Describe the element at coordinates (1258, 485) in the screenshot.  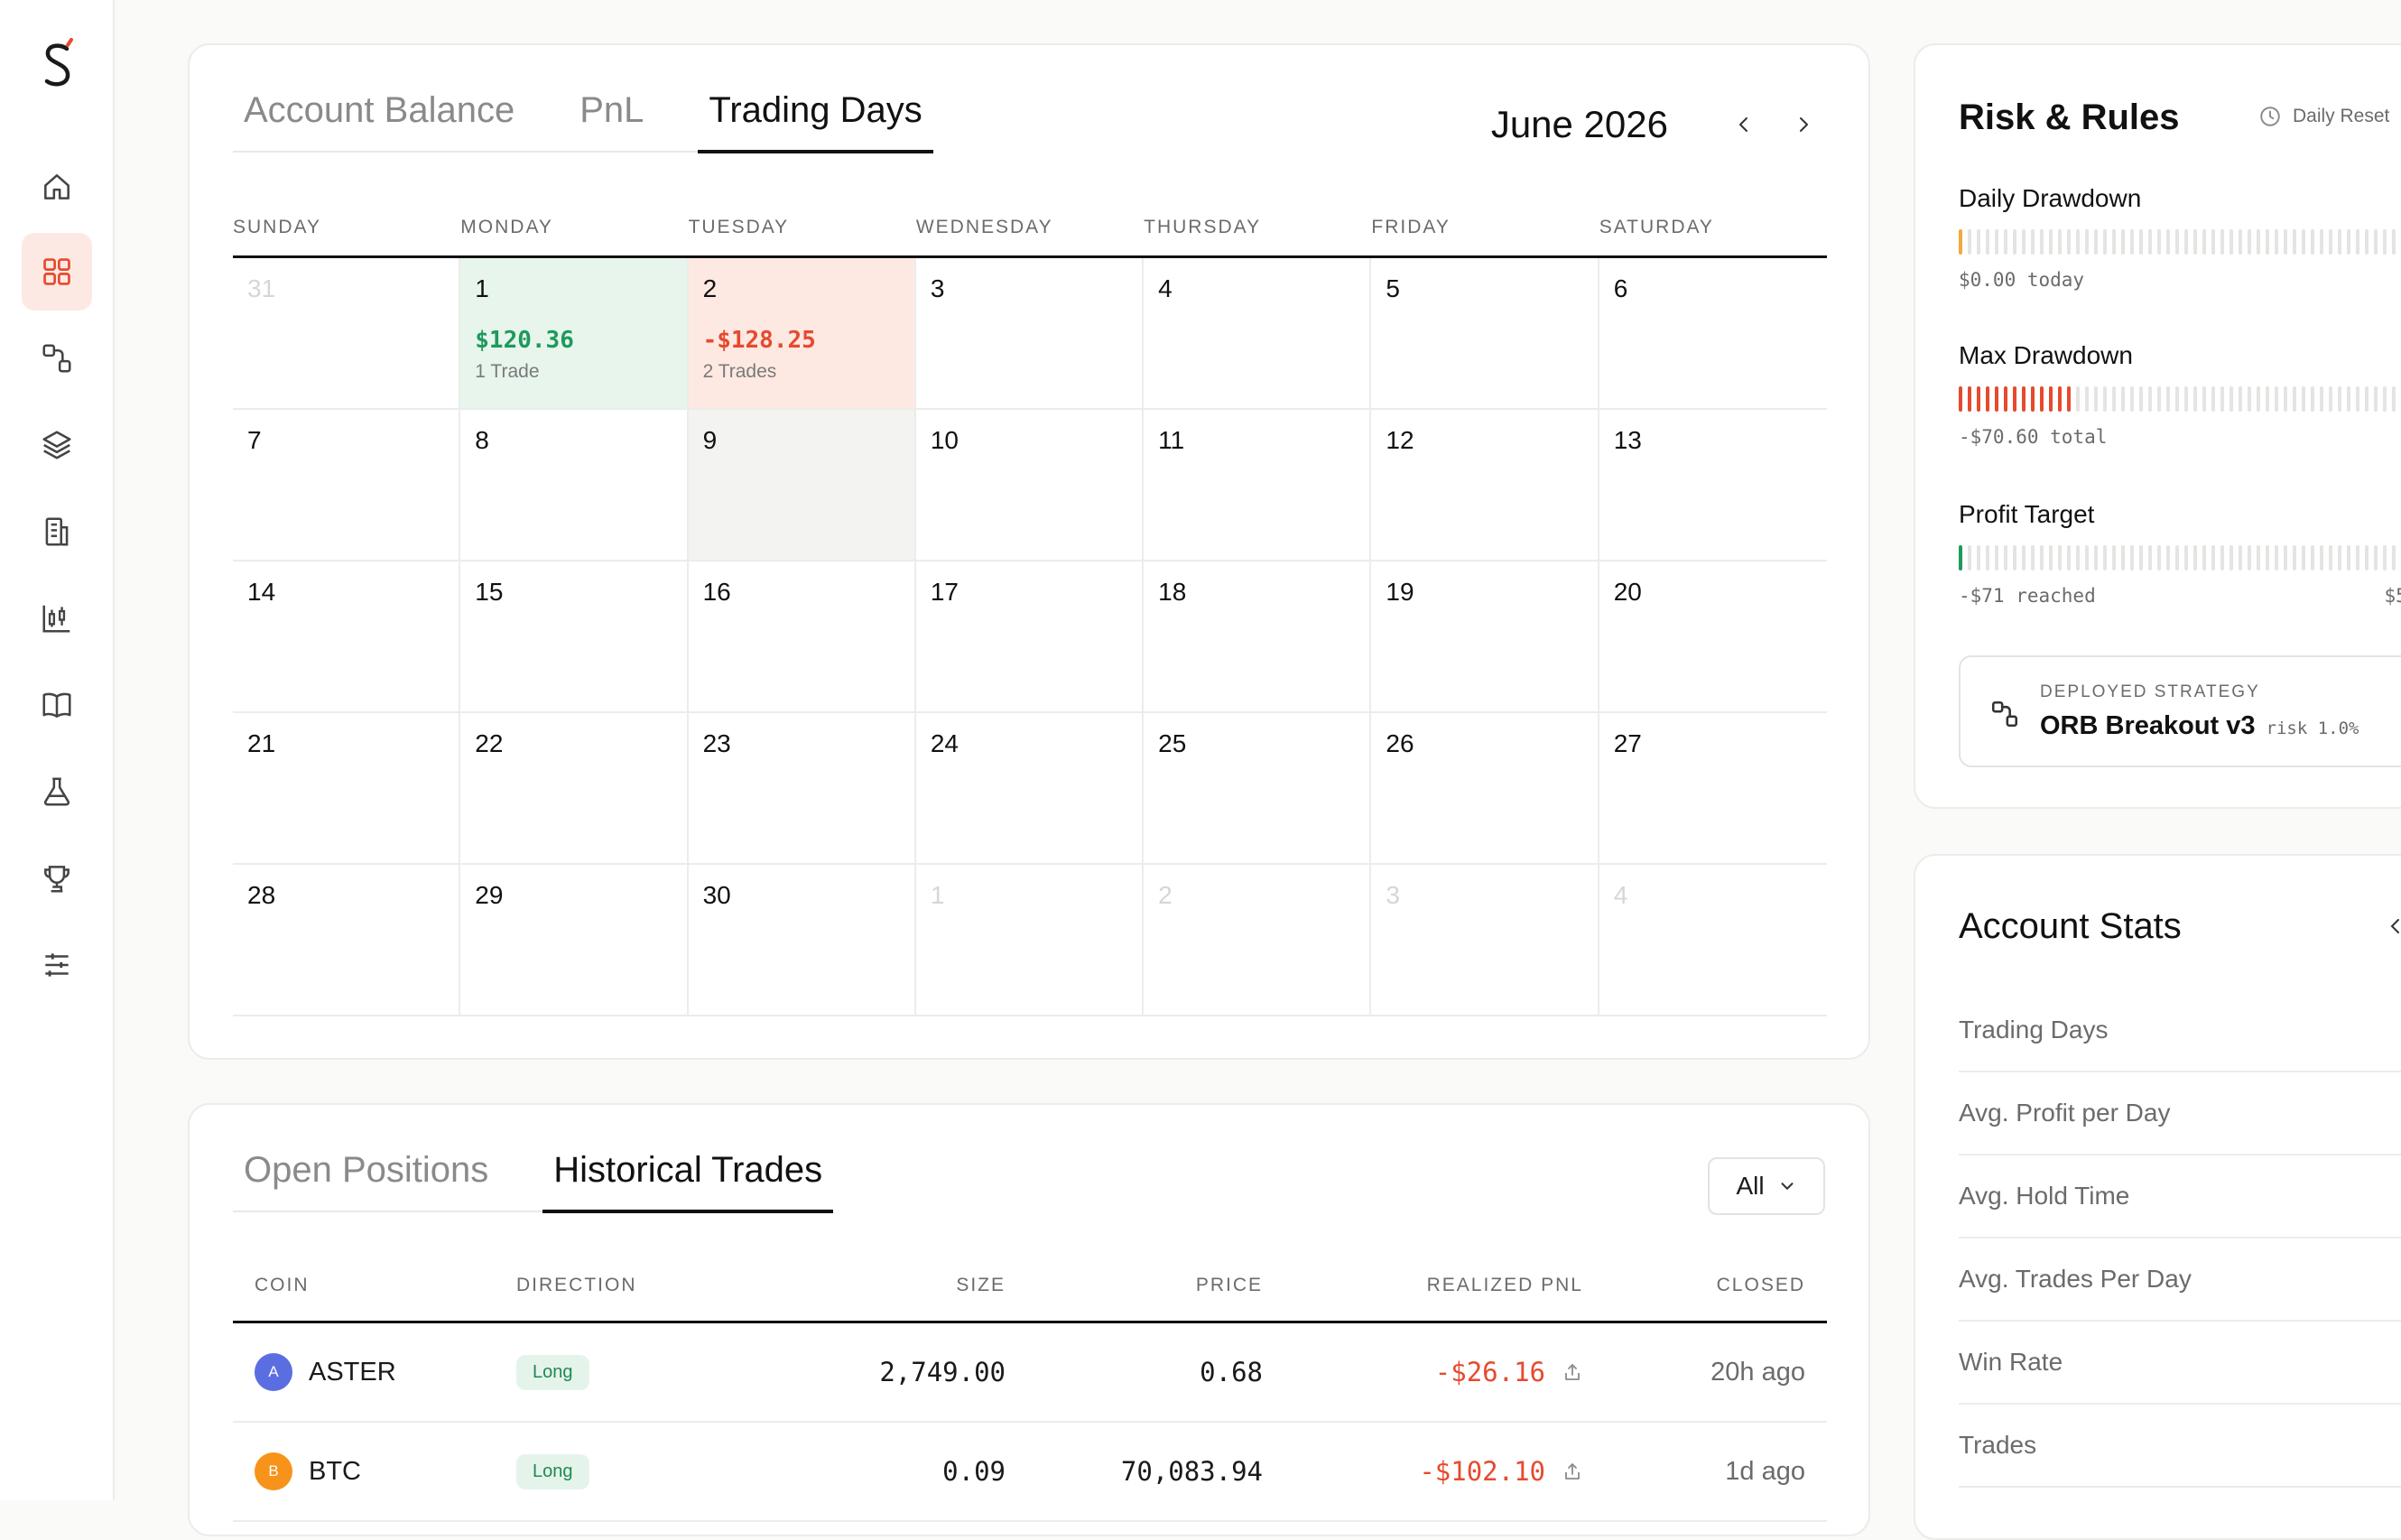
I see `calendar-day: 11` at that location.